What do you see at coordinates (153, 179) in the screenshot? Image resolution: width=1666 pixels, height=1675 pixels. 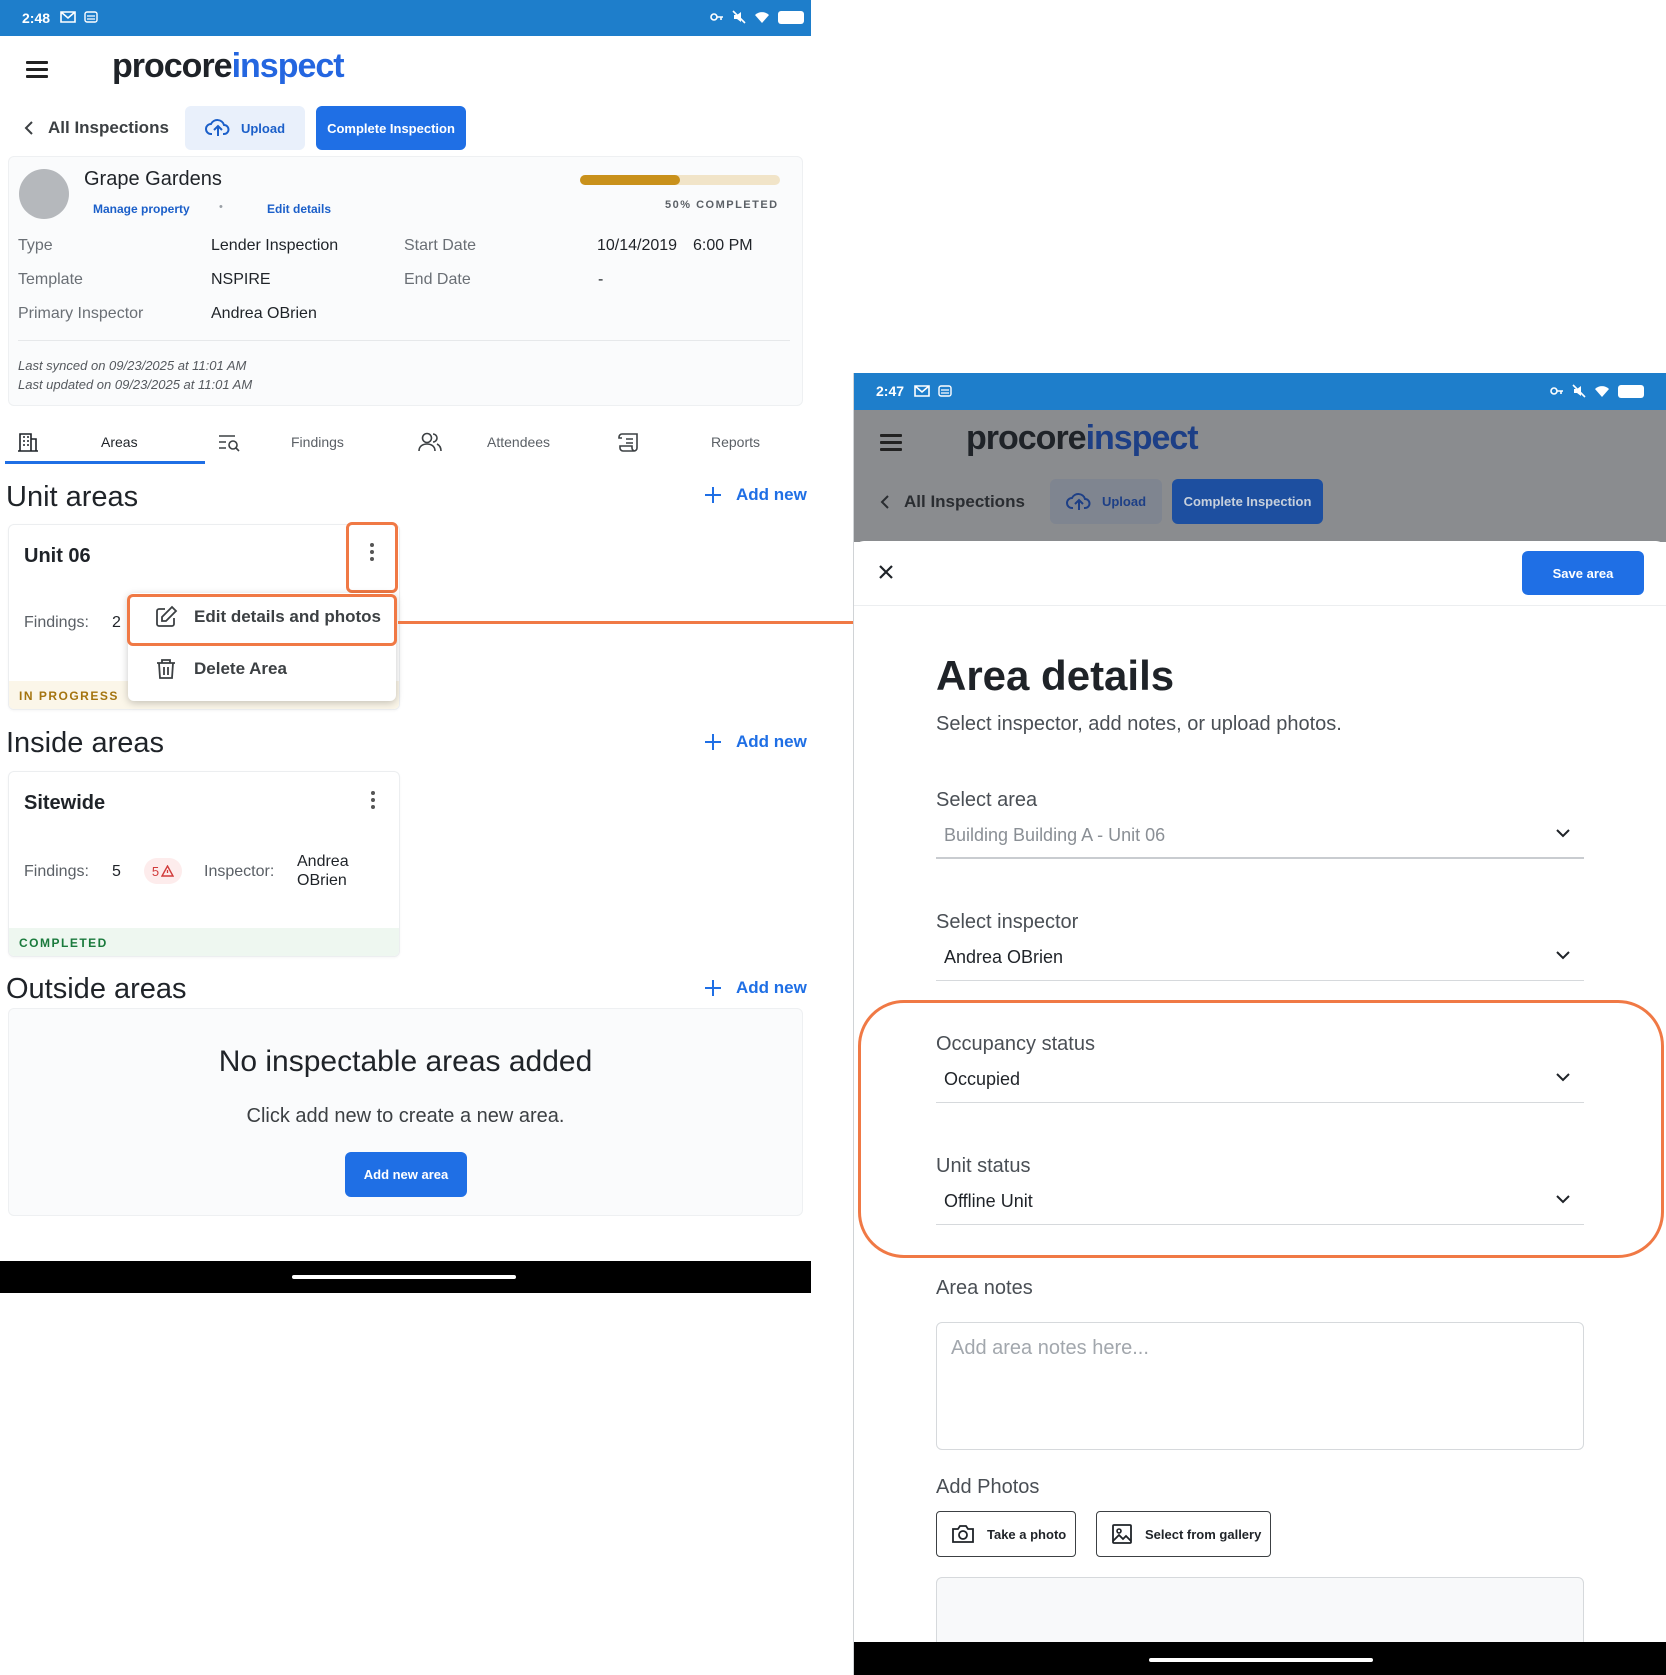 I see `property-name: Grape Gardens` at bounding box center [153, 179].